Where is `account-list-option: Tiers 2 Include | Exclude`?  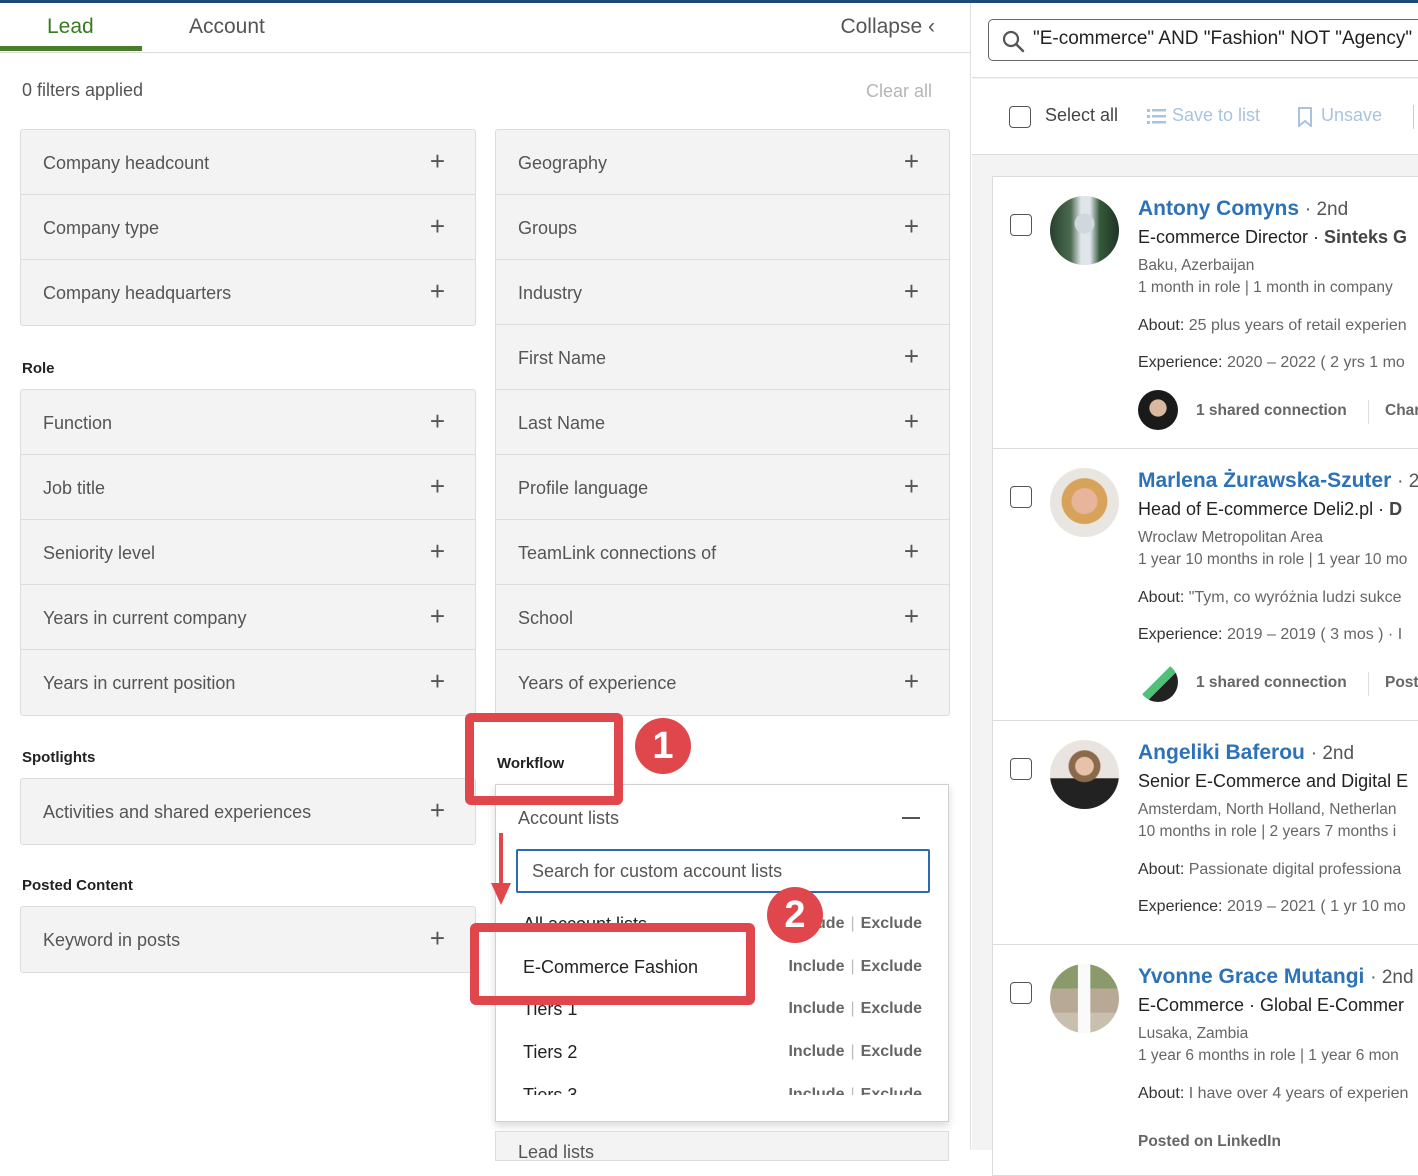 account-list-option: Tiers 2 Include | Exclude is located at coordinates (722, 1054).